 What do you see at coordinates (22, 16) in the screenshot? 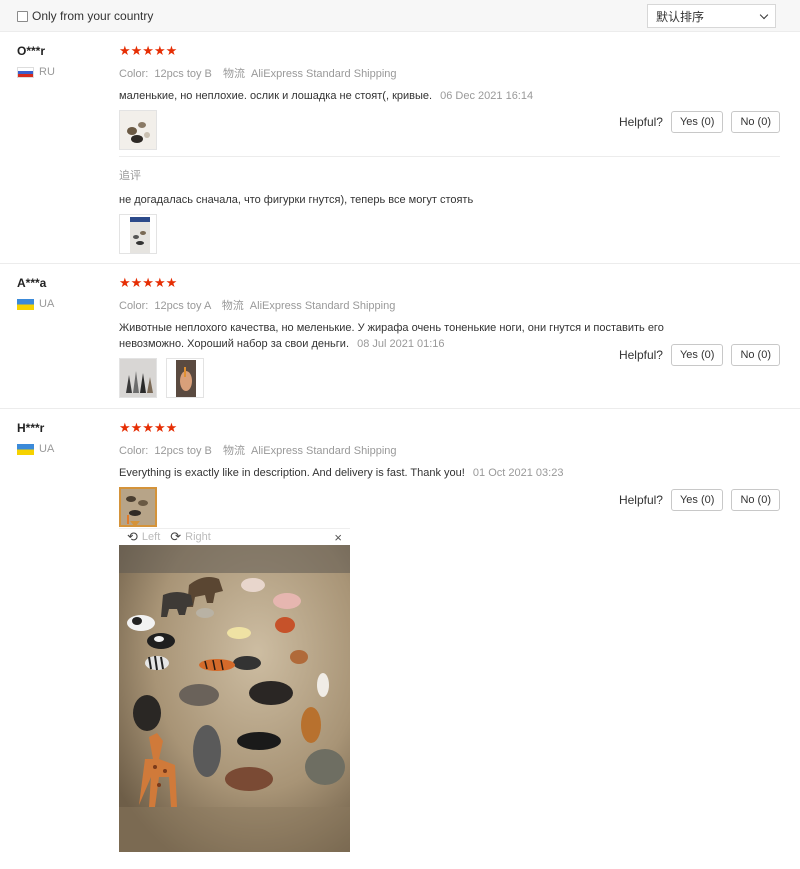
I see `only-country-checkbox` at bounding box center [22, 16].